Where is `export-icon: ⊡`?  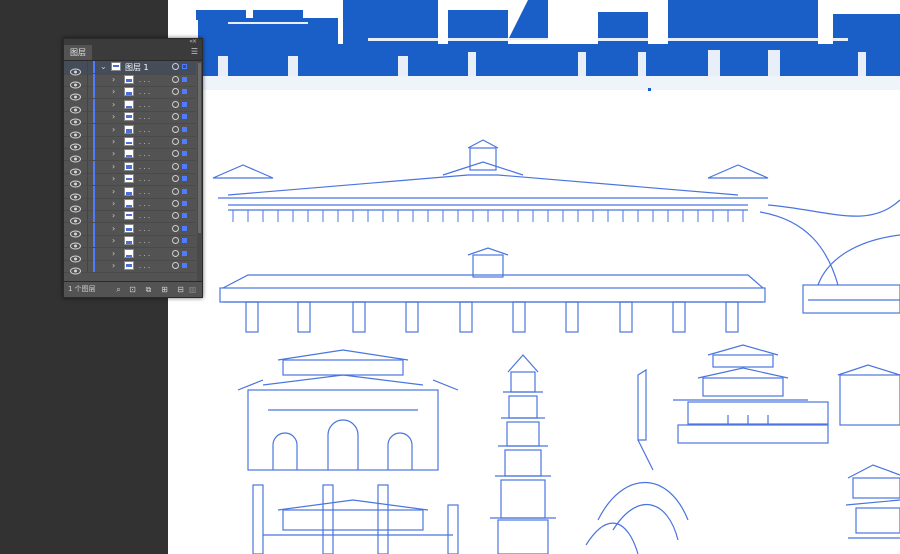 export-icon: ⊡ is located at coordinates (132, 289).